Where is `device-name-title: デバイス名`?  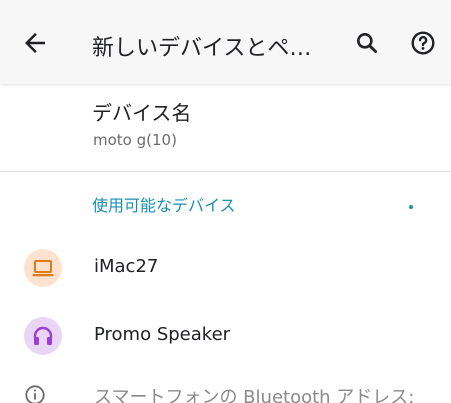 device-name-title: デバイス名 is located at coordinates (142, 113).